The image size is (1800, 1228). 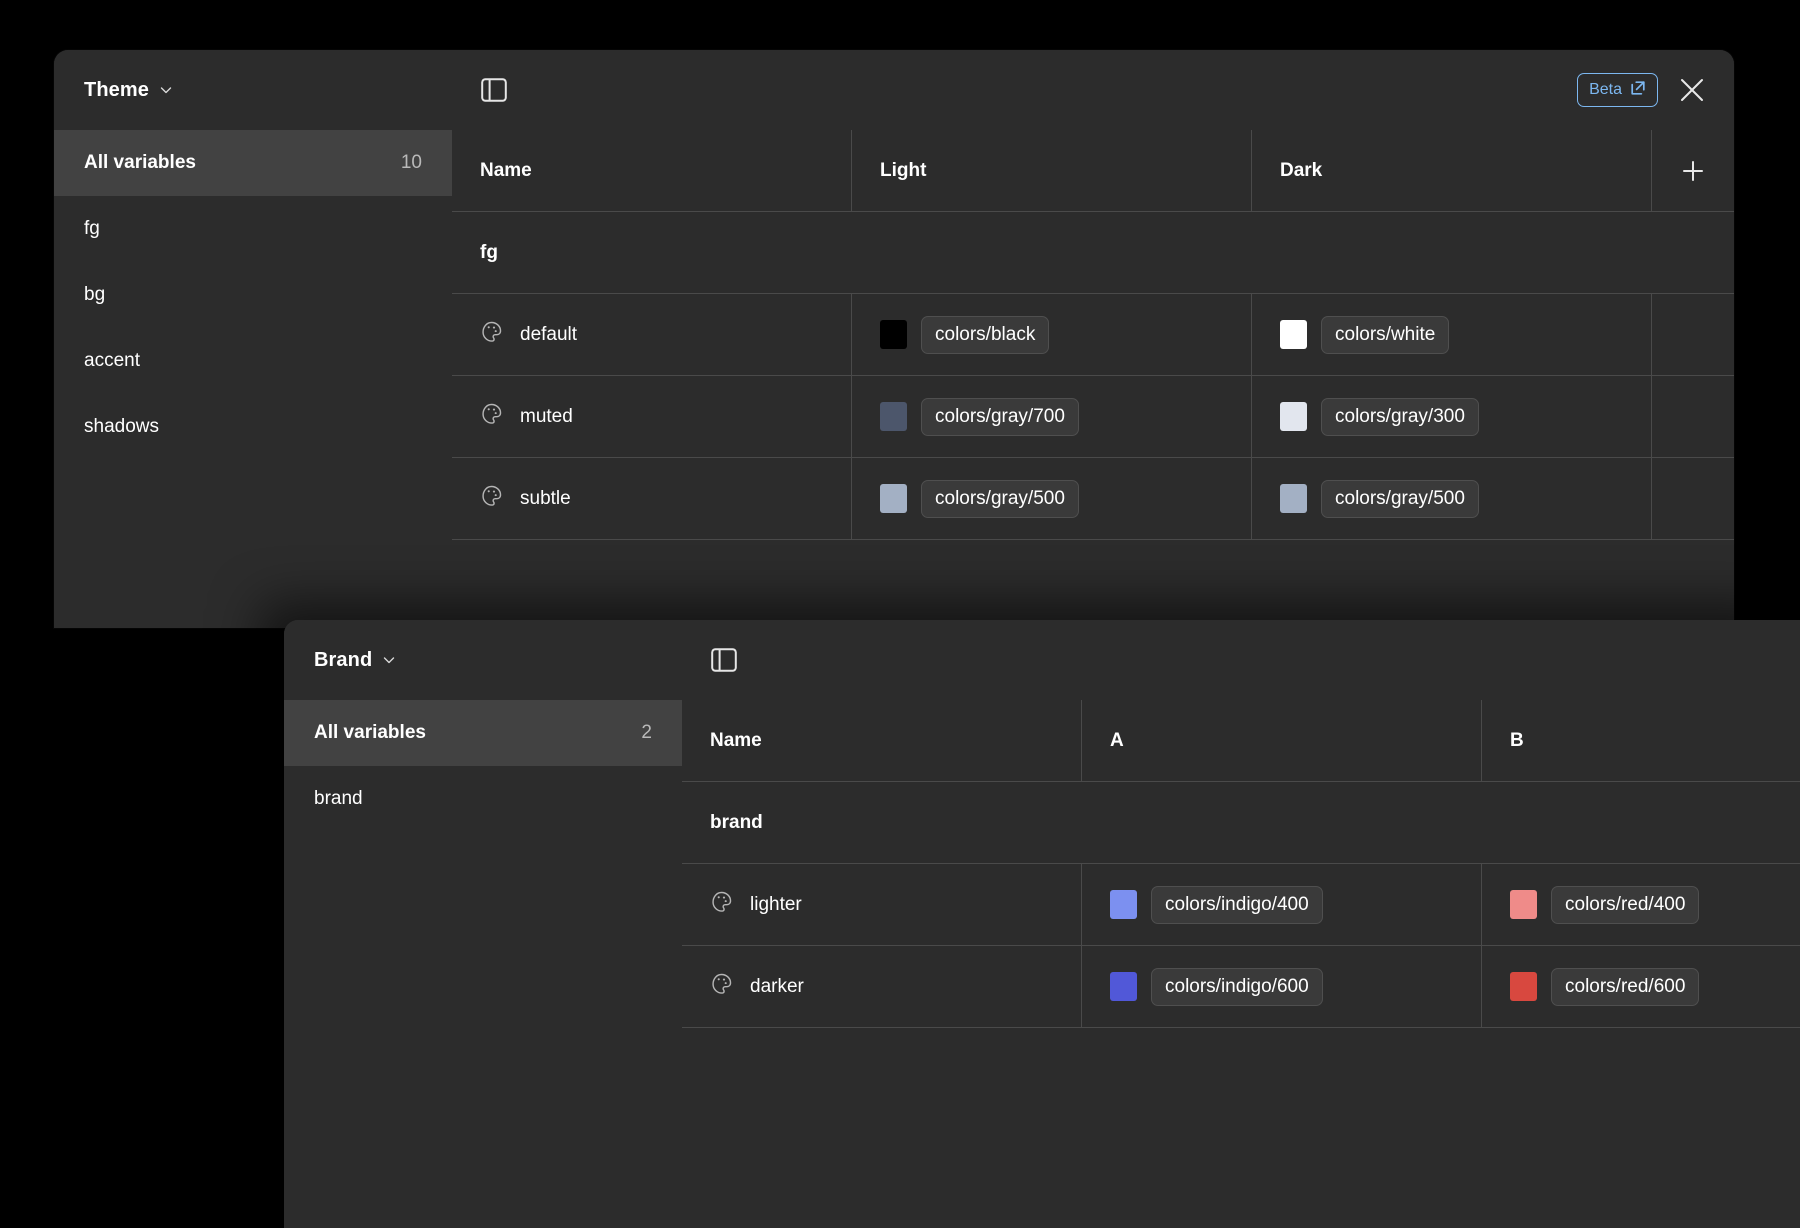 I want to click on variable-value-light: colors/gray/500, so click(x=1052, y=498).